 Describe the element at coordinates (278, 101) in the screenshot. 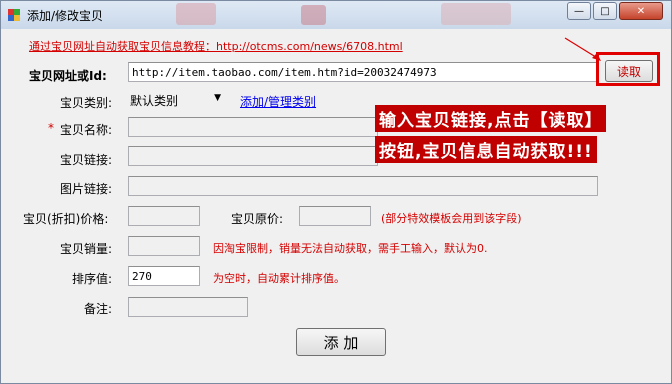

I see `manage-category-link: 添加/管理类别` at that location.